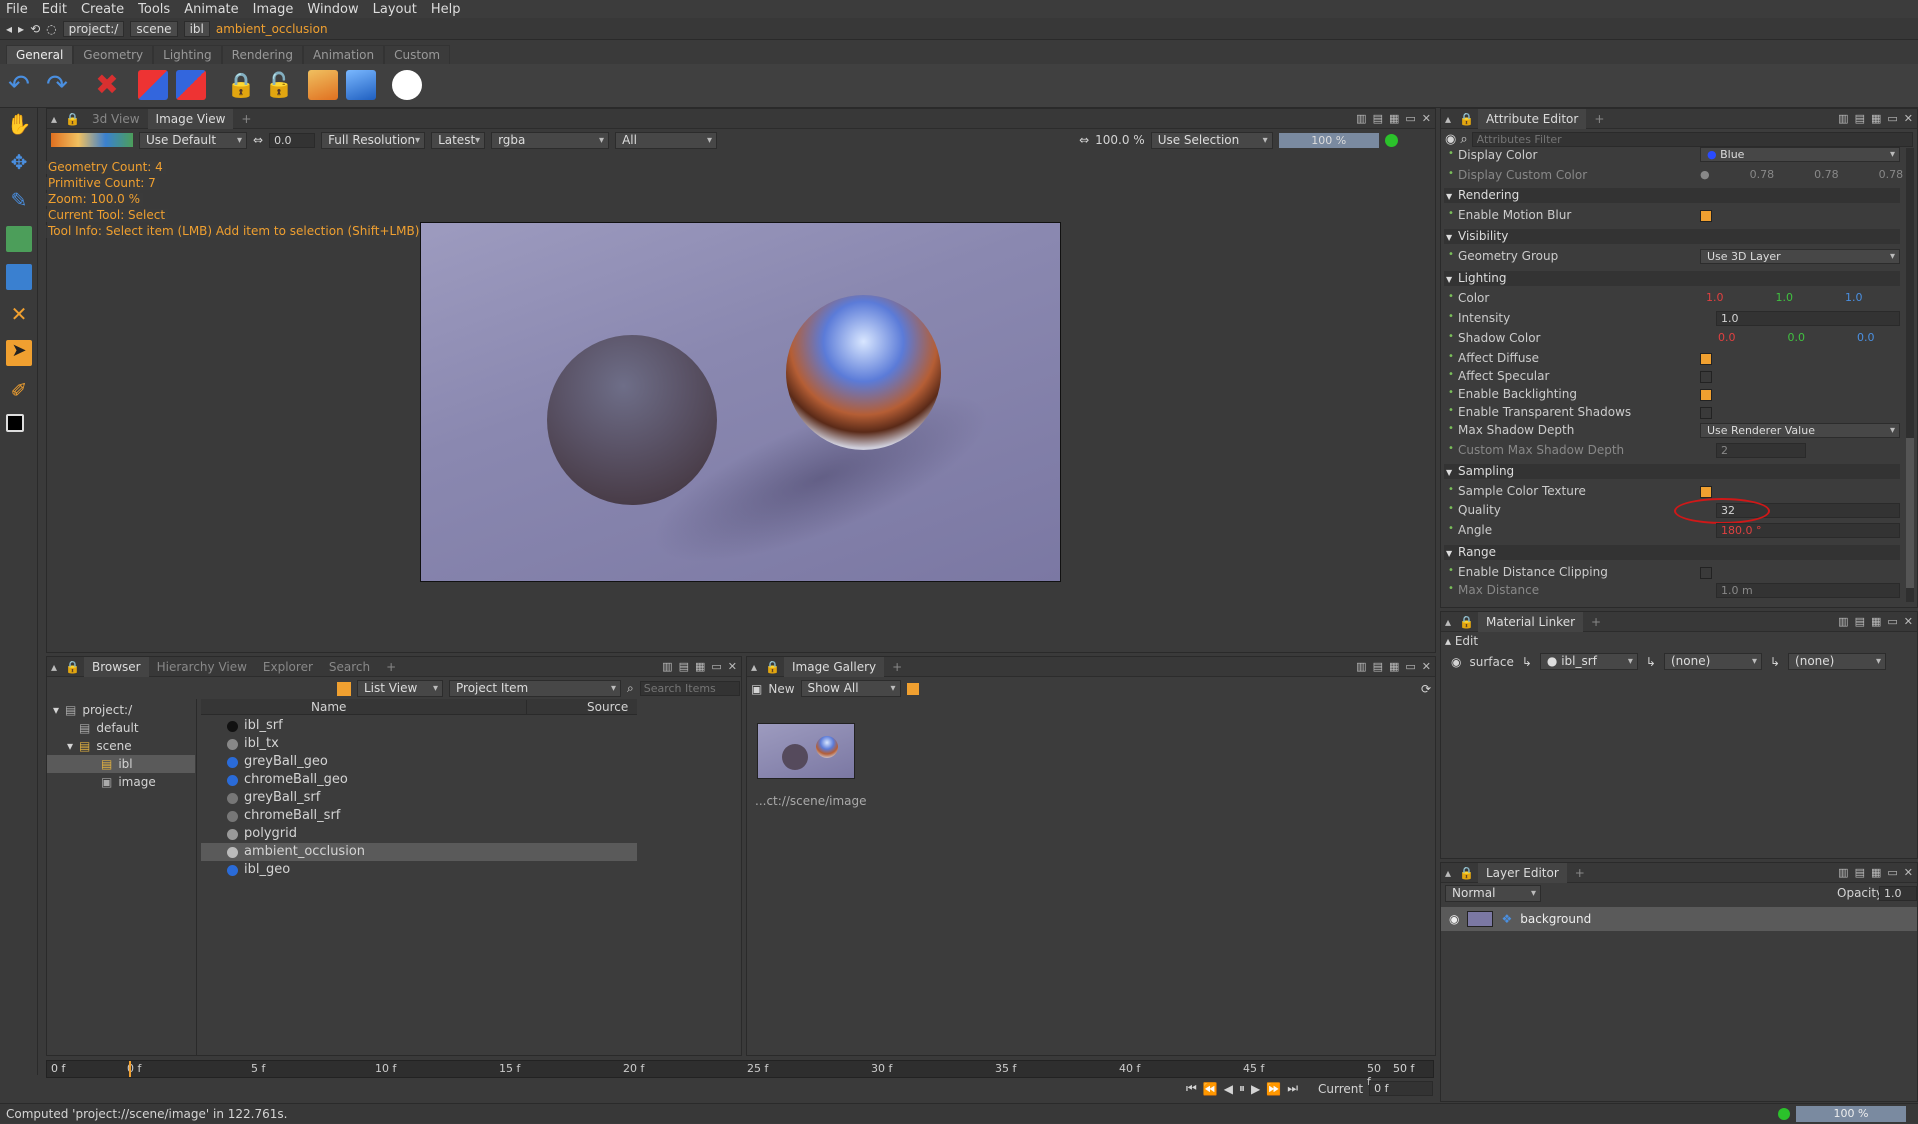 The image size is (1918, 1124). Describe the element at coordinates (1493, 893) in the screenshot. I see `blend-mode-dropdown: Normal` at that location.